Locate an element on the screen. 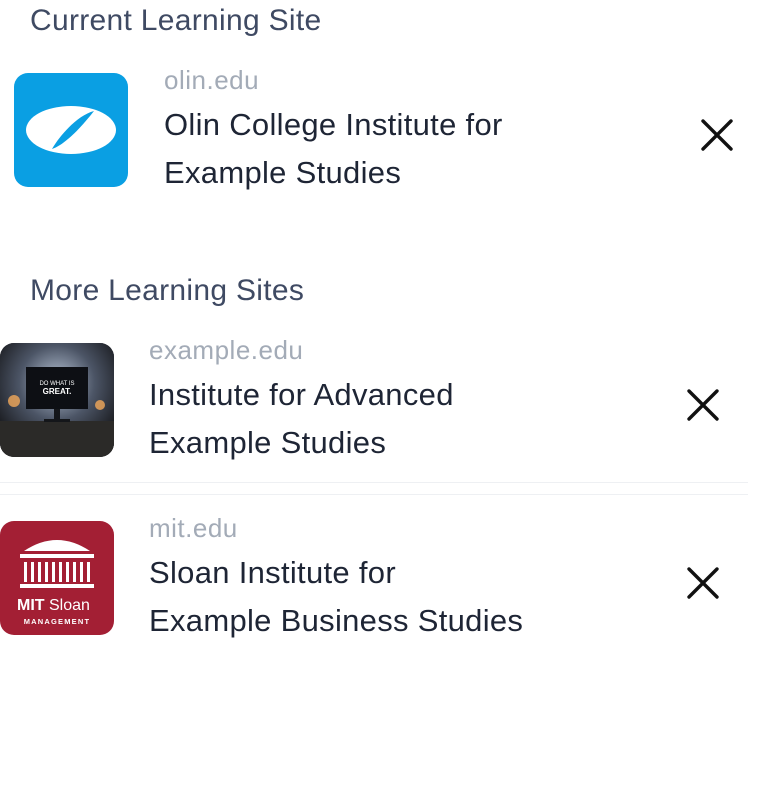 The height and width of the screenshot is (799, 777). mit-logo-text: MIT is located at coordinates (31, 605).